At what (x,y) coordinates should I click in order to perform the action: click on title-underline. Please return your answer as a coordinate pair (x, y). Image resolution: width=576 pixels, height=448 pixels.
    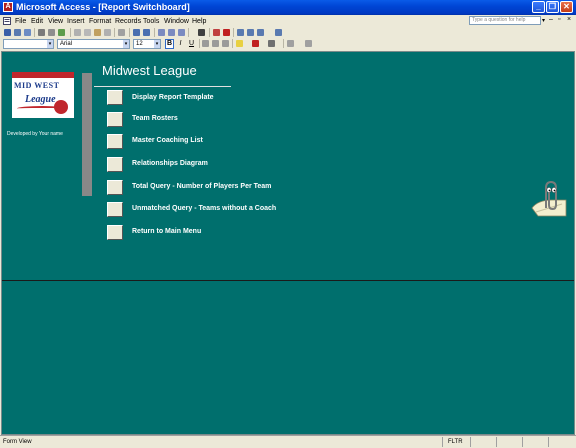
    Looking at the image, I should click on (162, 86).